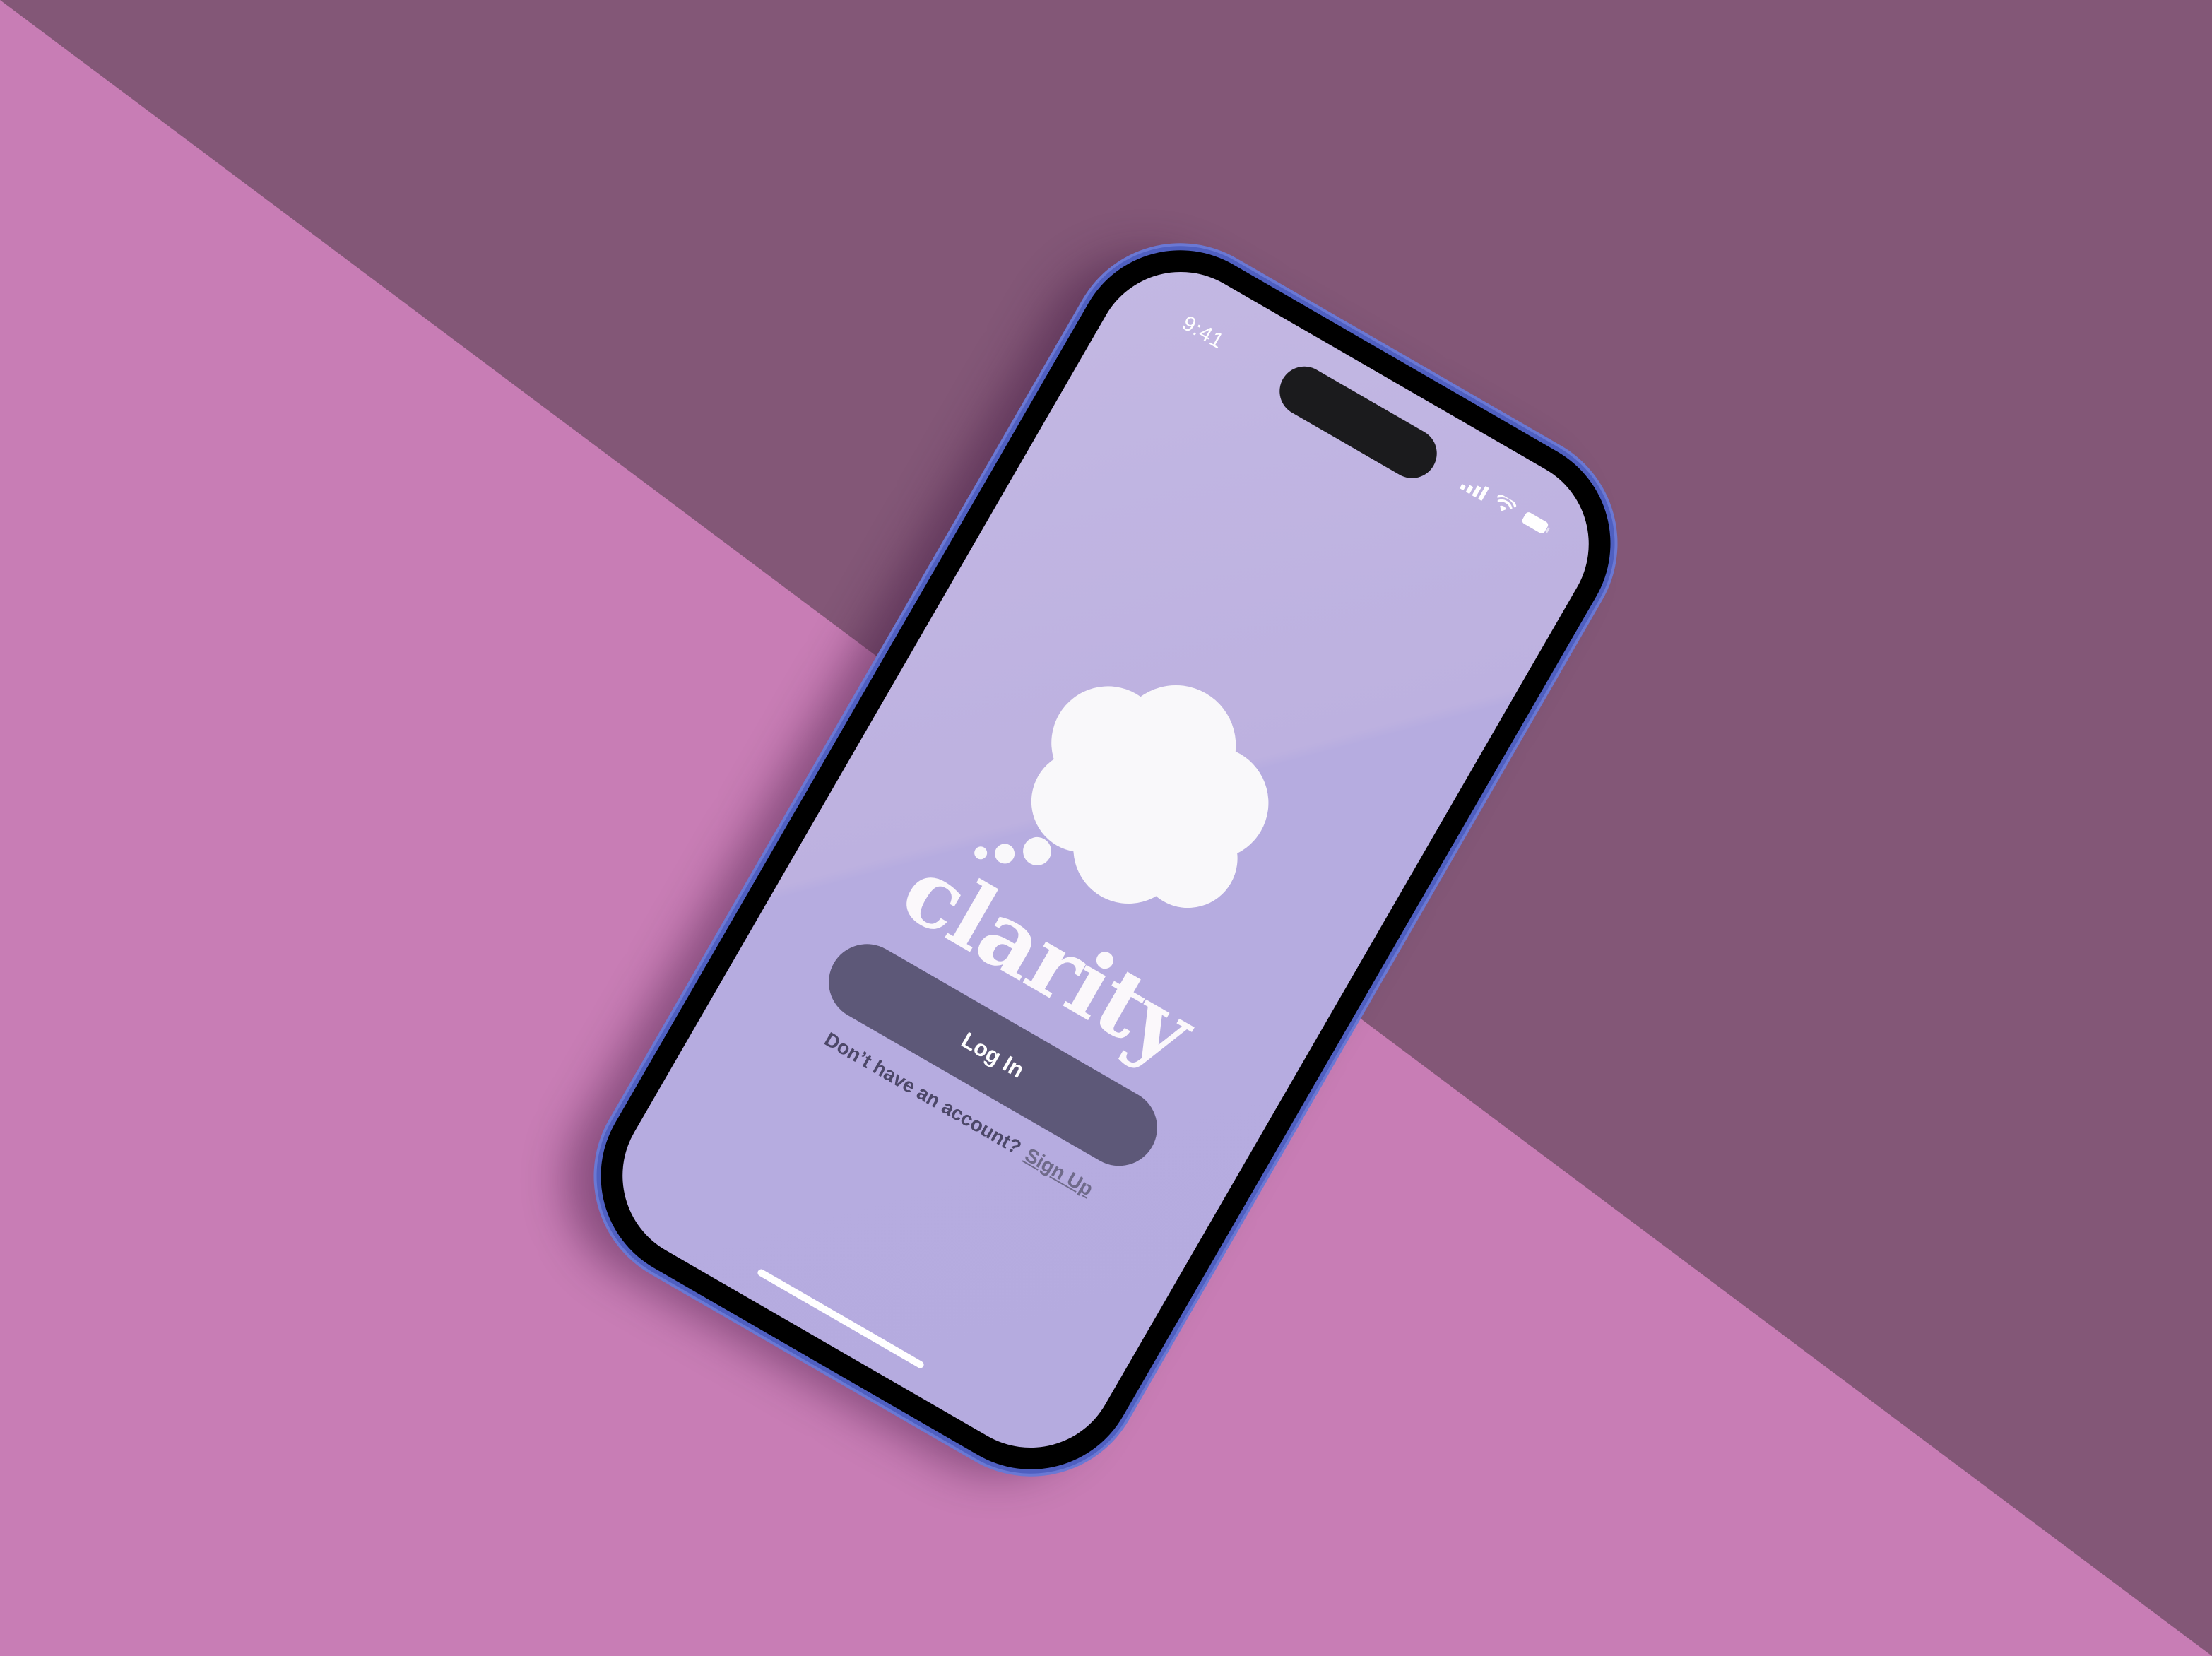 The width and height of the screenshot is (2212, 1656). What do you see at coordinates (1474, 488) in the screenshot?
I see `cellular-signal-icon` at bounding box center [1474, 488].